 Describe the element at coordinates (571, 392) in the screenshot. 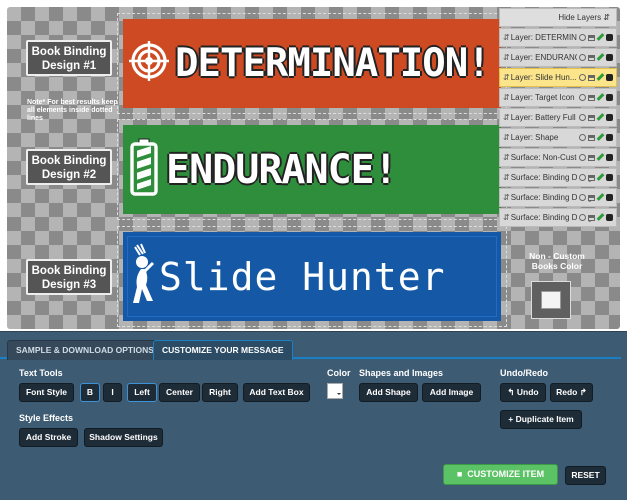

I see `redo-button: Redo ↱` at that location.